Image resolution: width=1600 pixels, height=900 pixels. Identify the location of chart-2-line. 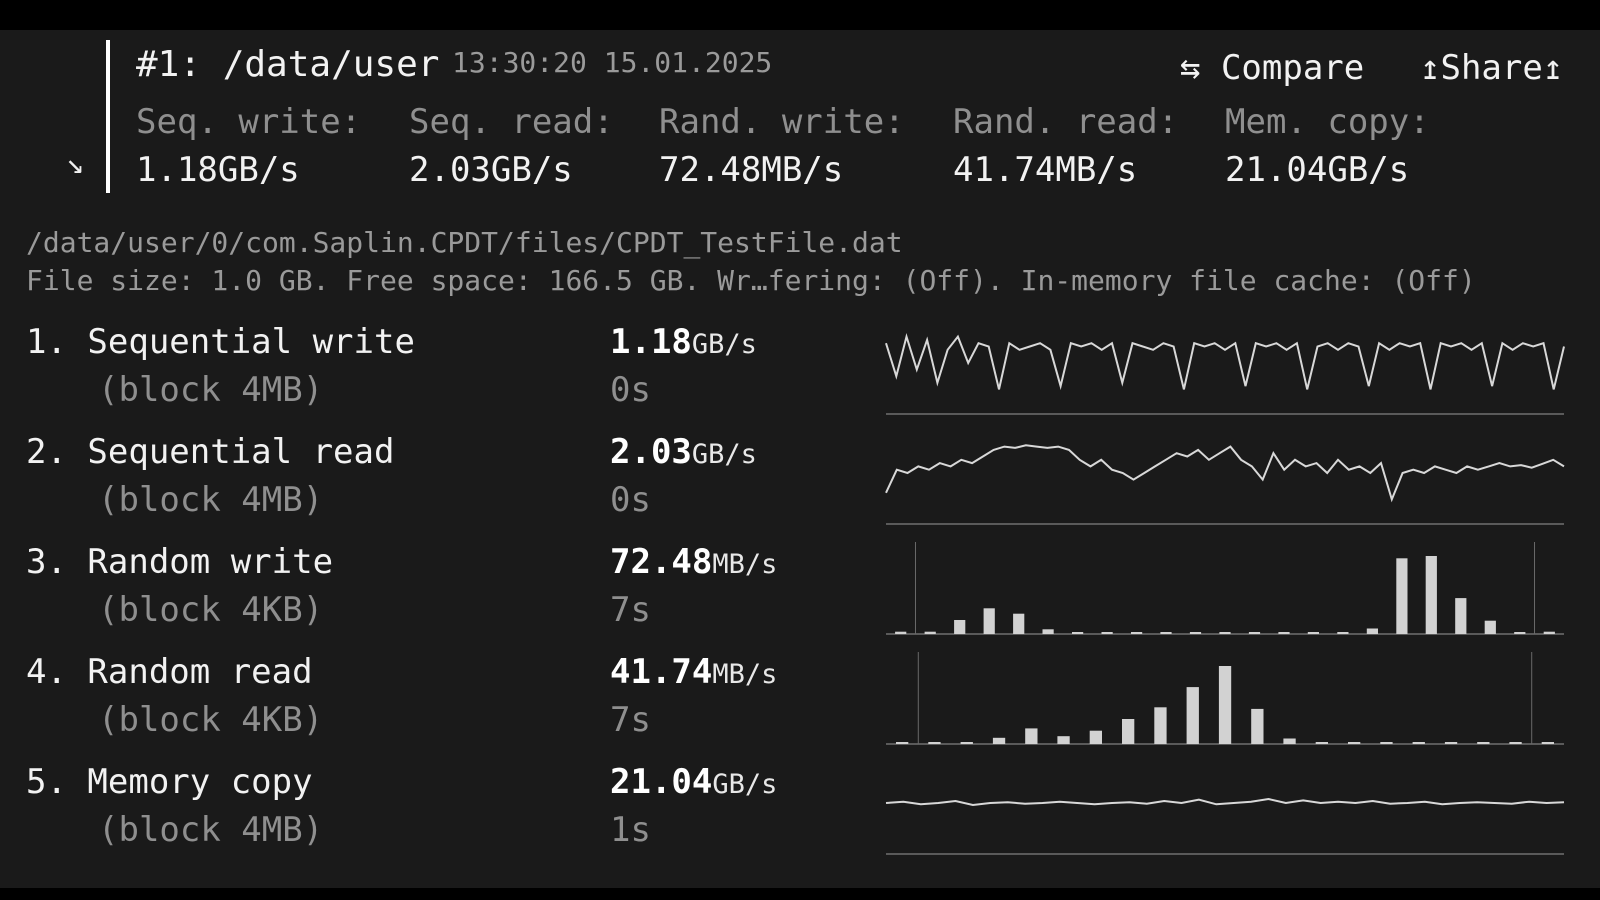
(1225, 473).